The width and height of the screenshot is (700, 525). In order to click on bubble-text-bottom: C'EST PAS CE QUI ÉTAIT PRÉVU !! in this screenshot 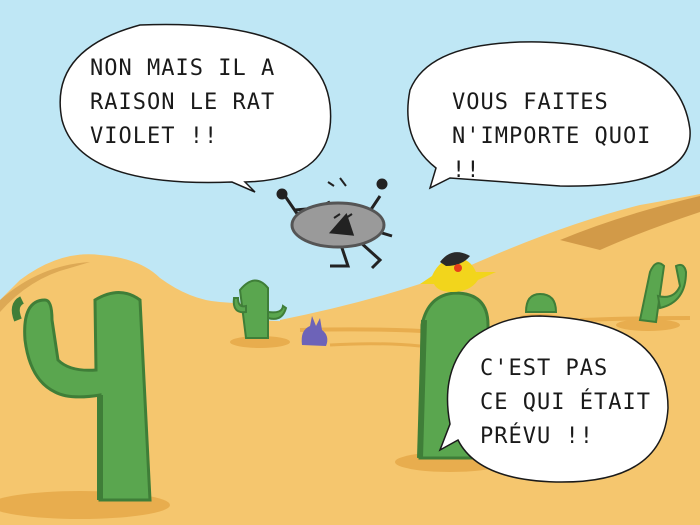, I will do `click(565, 402)`.